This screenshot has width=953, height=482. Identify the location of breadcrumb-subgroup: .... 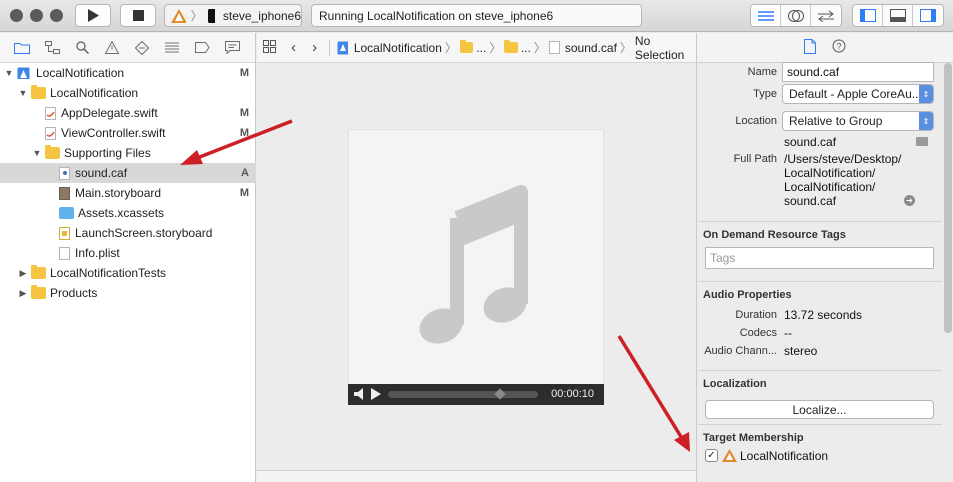
(526, 48).